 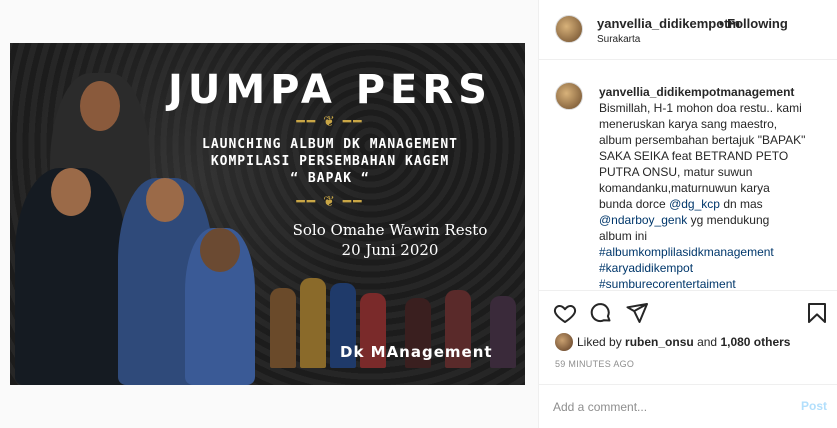 What do you see at coordinates (753, 23) in the screenshot?
I see `following-status: • Following` at bounding box center [753, 23].